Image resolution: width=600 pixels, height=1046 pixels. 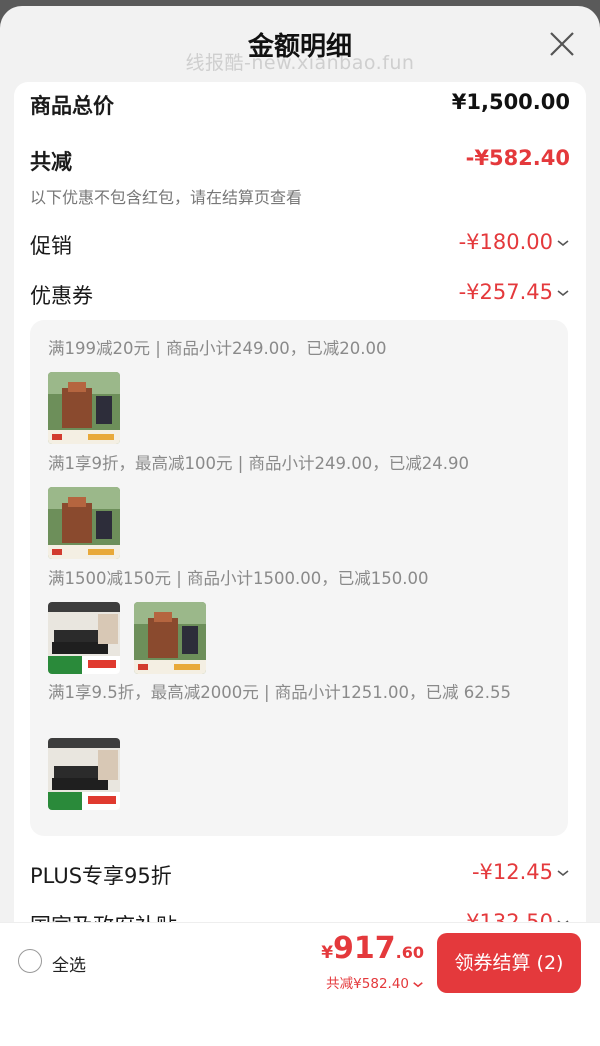 What do you see at coordinates (166, 197) in the screenshot?
I see `redpacket-note: 以下优惠不包含红包，请在结算页查看` at bounding box center [166, 197].